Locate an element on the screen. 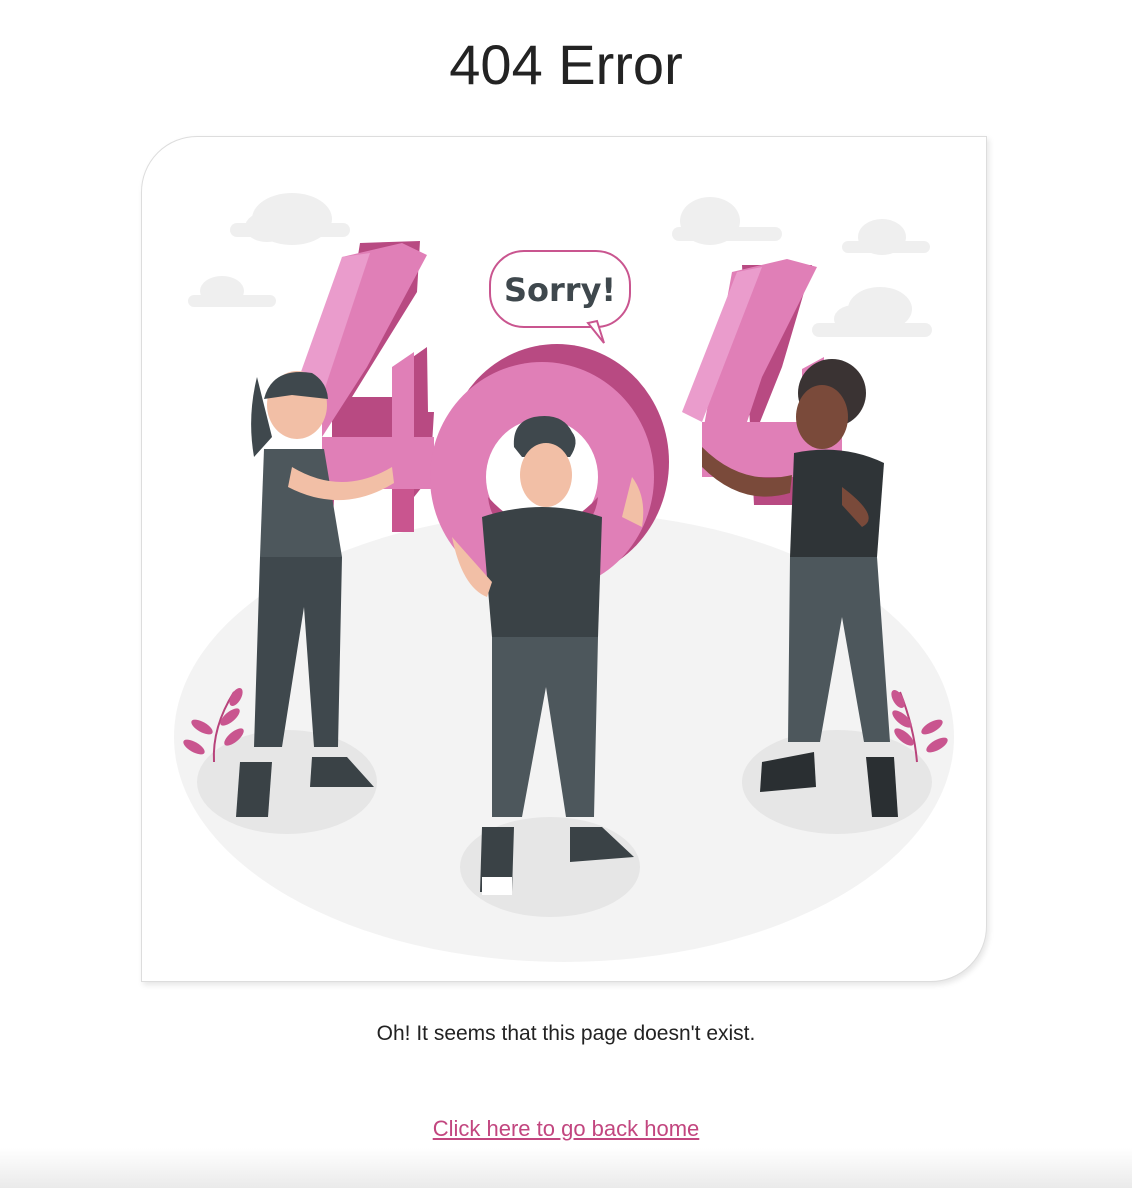 Image resolution: width=1132 pixels, height=1188 pixels. page-title: 404 Error is located at coordinates (566, 64).